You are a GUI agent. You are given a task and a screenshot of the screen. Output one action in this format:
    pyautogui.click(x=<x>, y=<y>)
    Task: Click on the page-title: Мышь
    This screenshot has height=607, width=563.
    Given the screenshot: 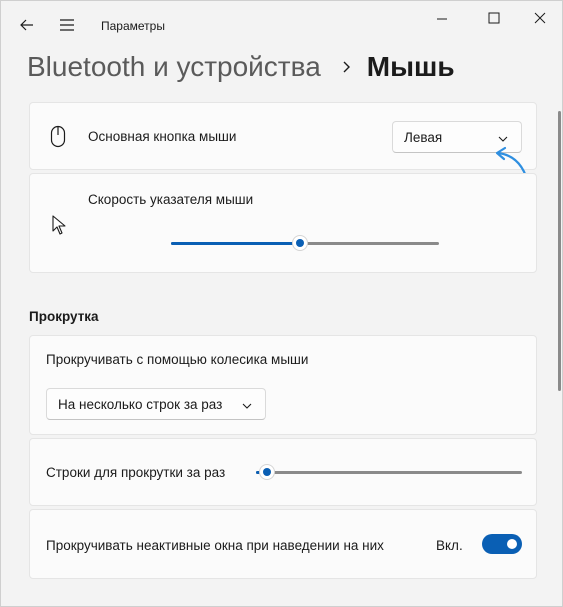 What is the action you would take?
    pyautogui.click(x=410, y=66)
    